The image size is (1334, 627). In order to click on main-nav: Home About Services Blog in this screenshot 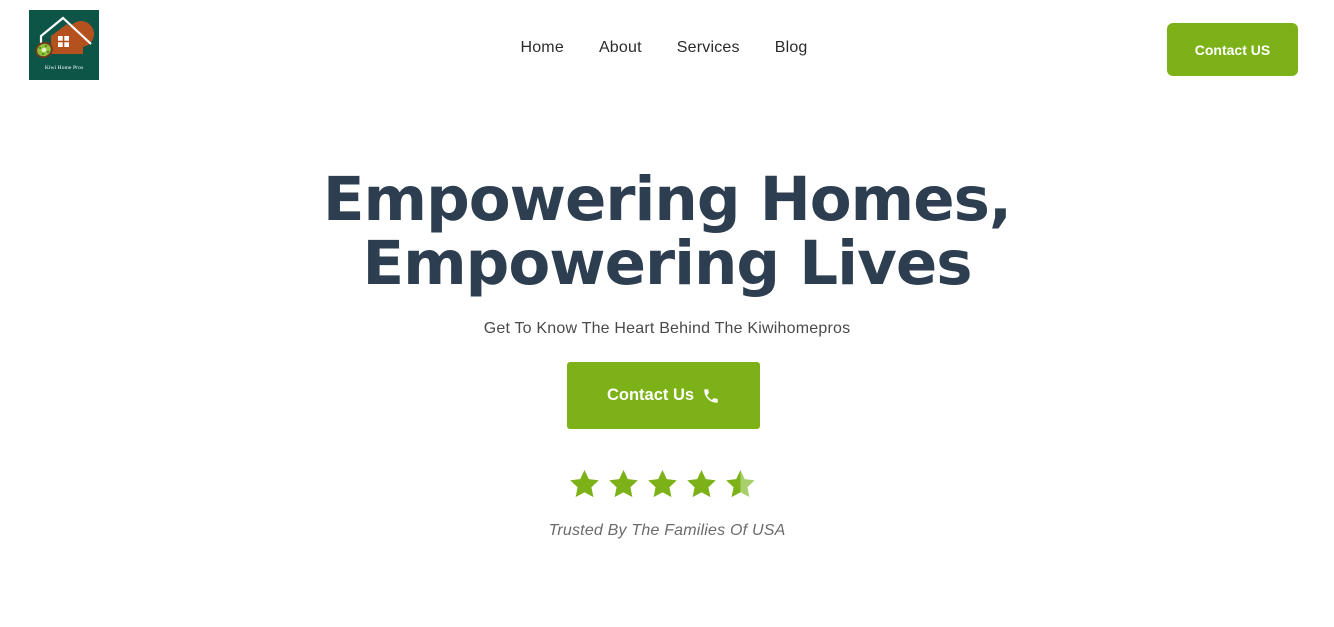, I will do `click(667, 48)`.